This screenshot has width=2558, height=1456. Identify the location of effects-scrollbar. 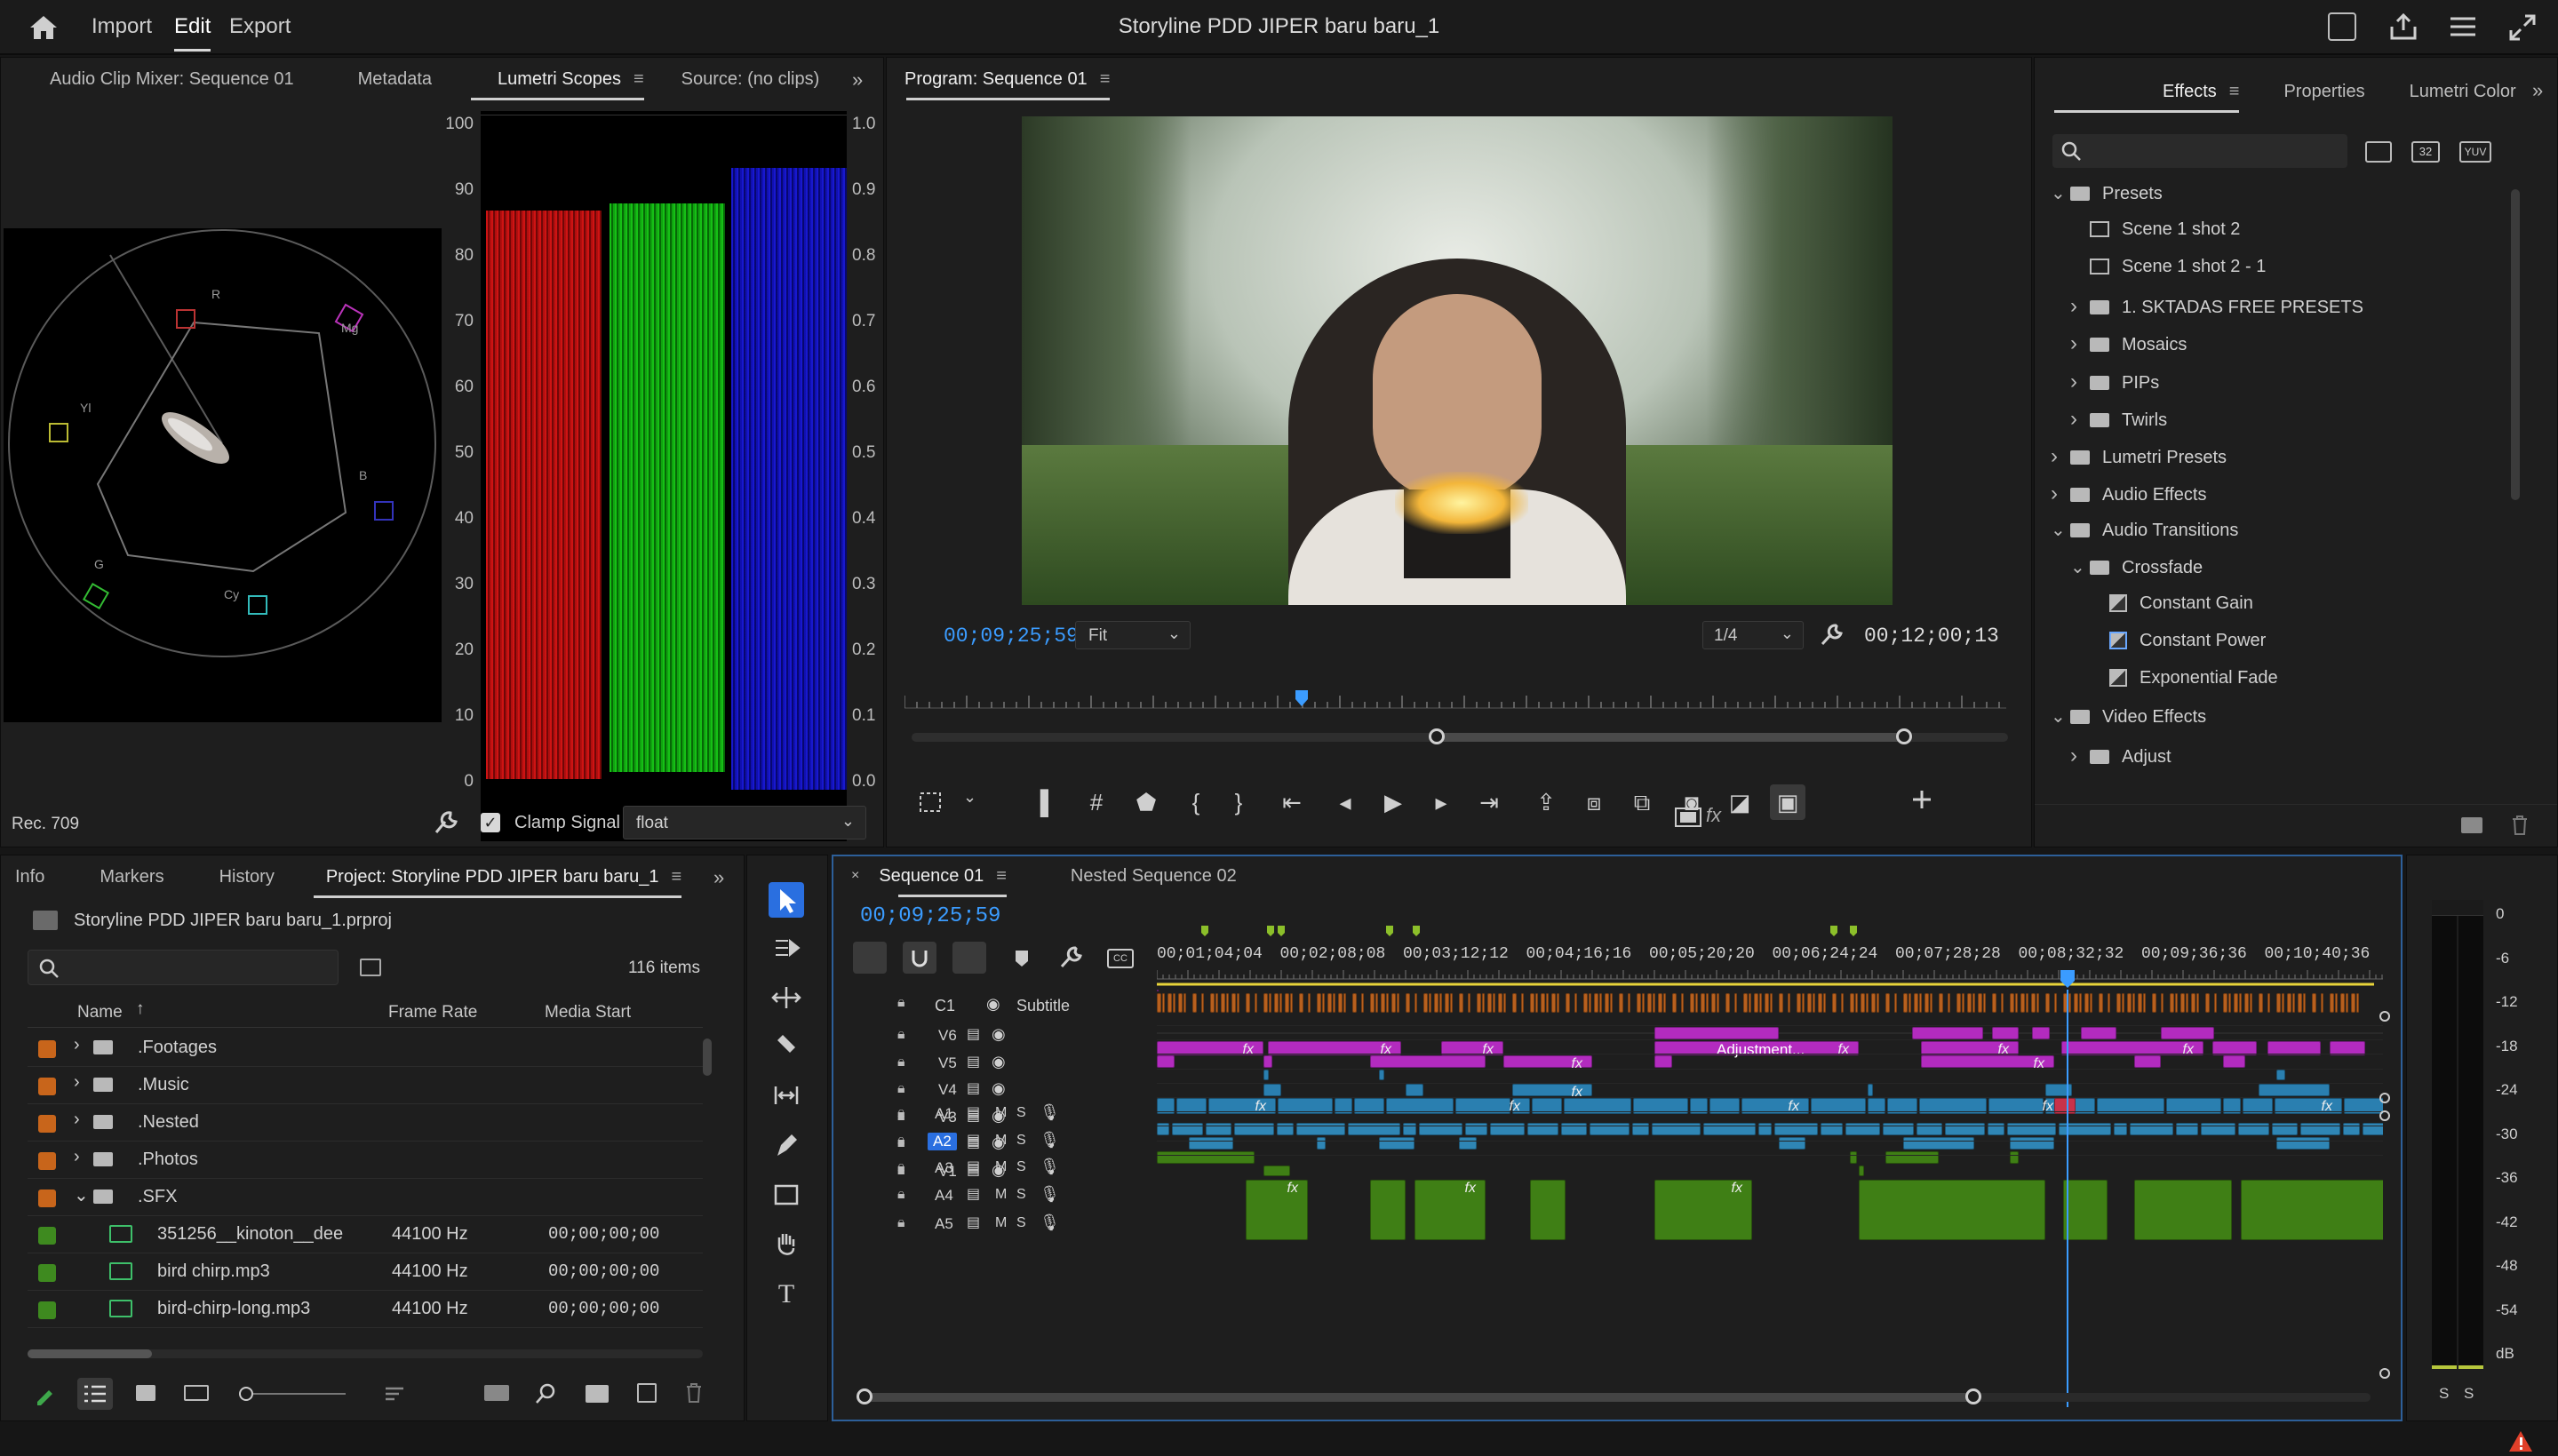
(2515, 344).